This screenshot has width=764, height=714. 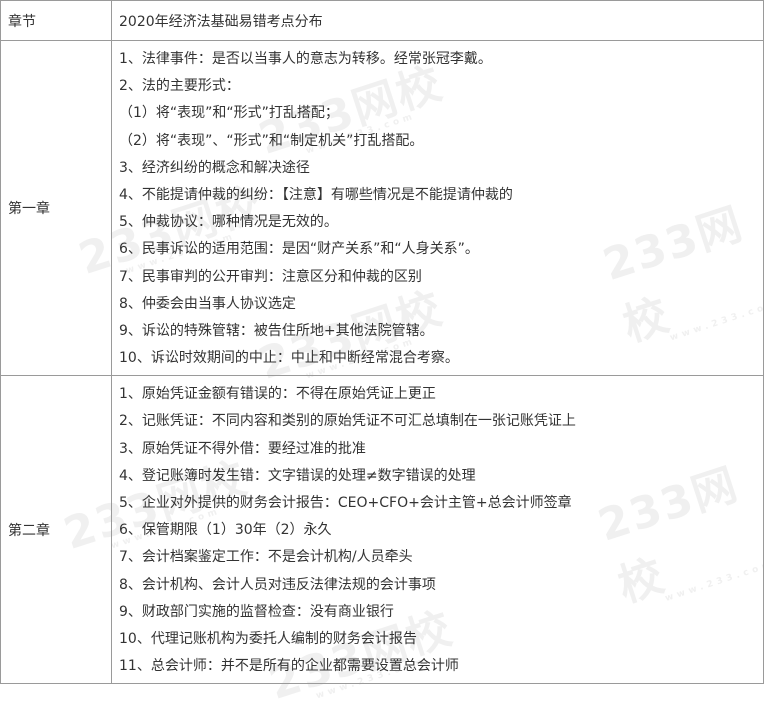 What do you see at coordinates (56, 20) in the screenshot?
I see `header-chapter: 章节` at bounding box center [56, 20].